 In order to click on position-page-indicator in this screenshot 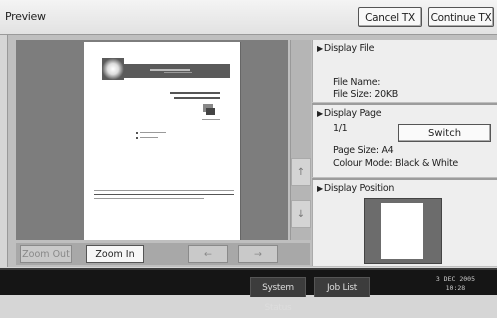, I will do `click(402, 231)`.